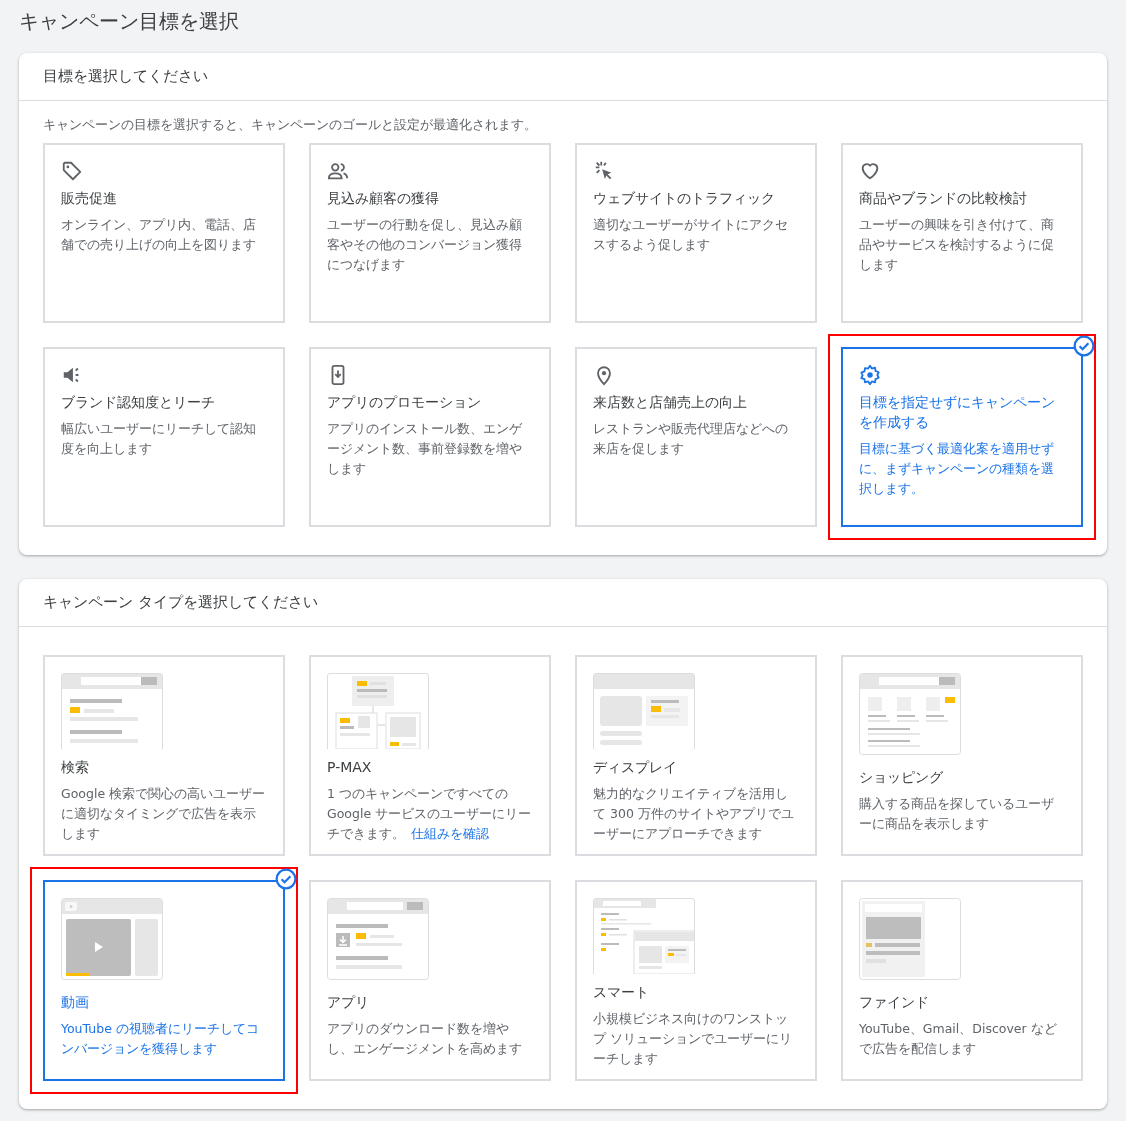 The height and width of the screenshot is (1121, 1126). What do you see at coordinates (943, 198) in the screenshot?
I see `card-title: 商品やブランドの比較検討` at bounding box center [943, 198].